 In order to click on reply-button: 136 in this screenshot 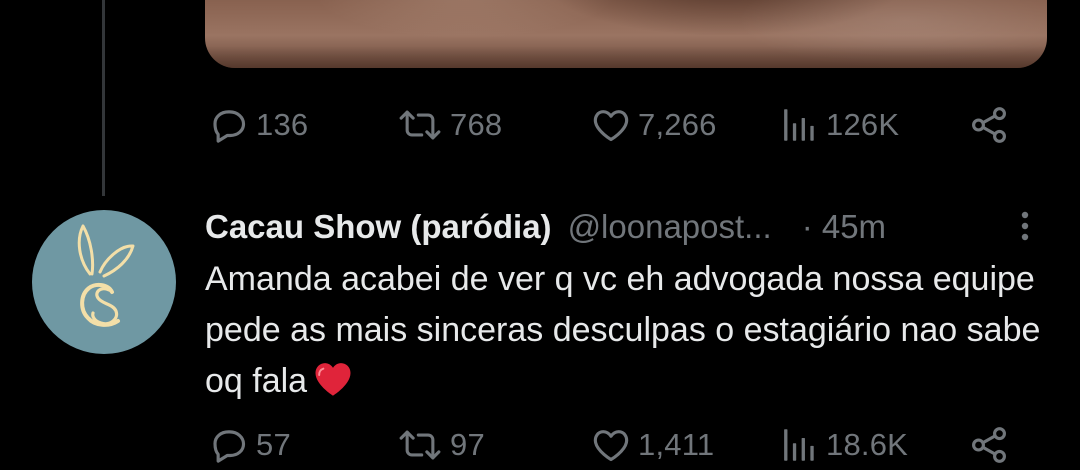, I will do `click(258, 125)`.